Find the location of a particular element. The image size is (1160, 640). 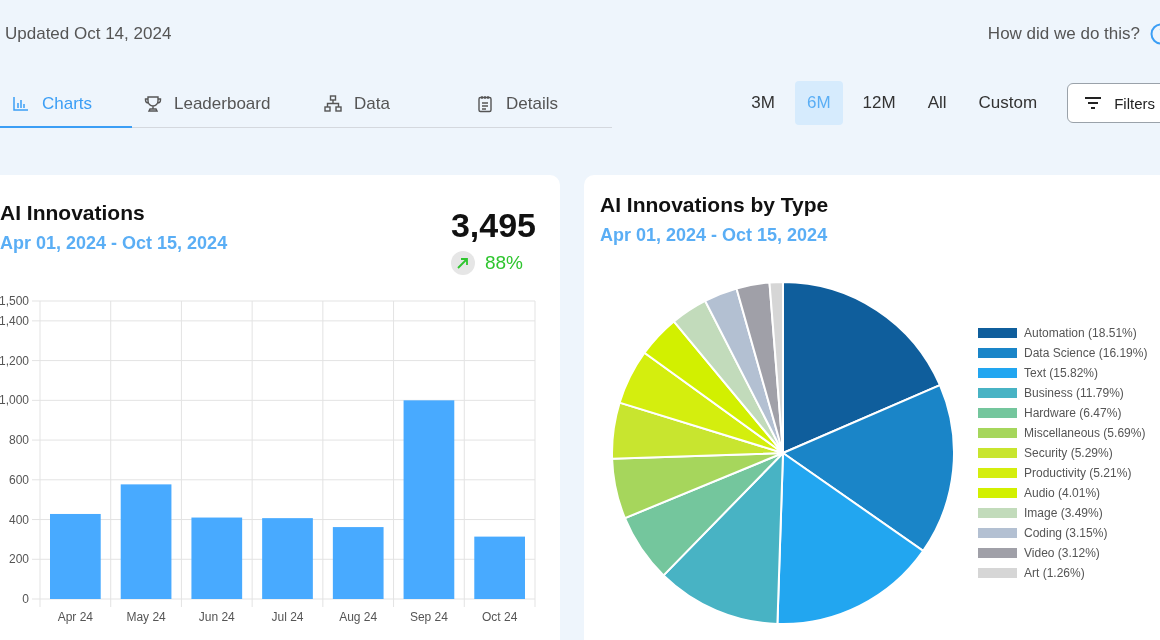

range-button: Custom is located at coordinates (1008, 103).